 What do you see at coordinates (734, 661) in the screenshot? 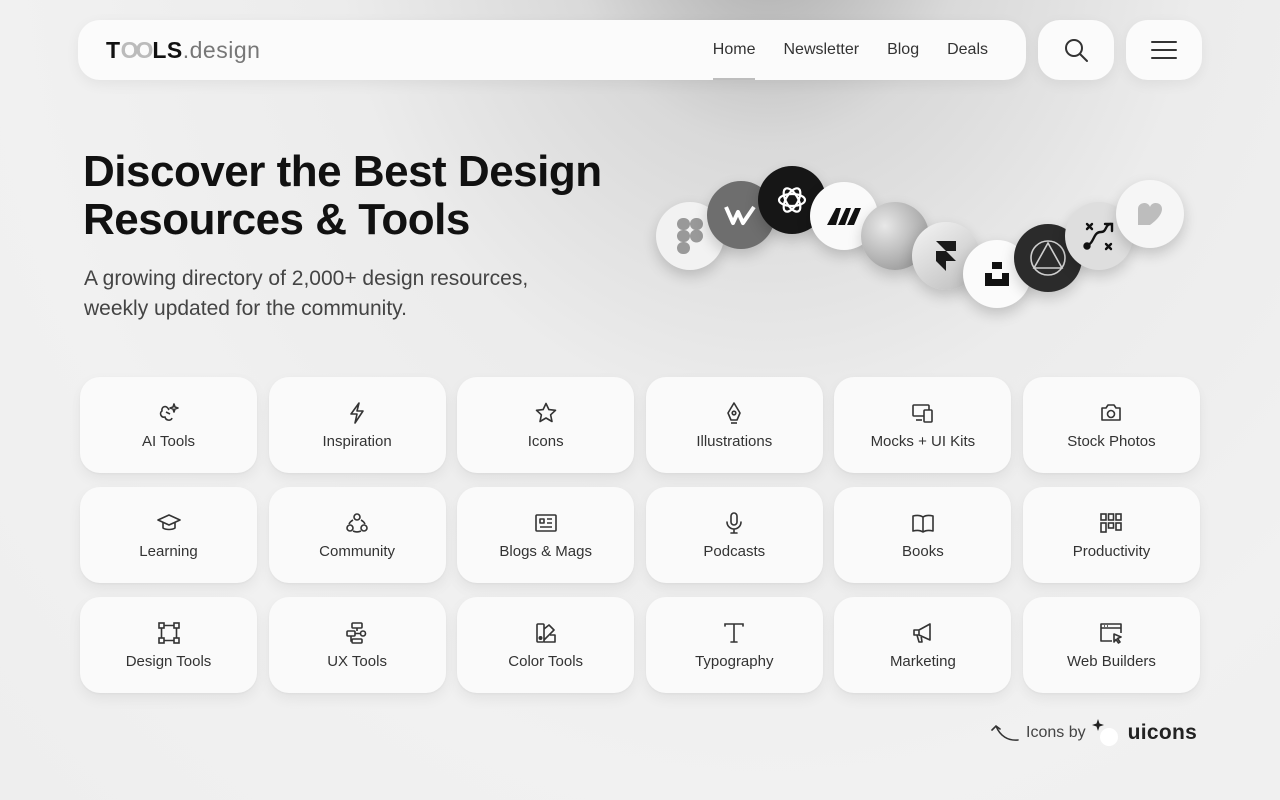
I see `category-label: Typography` at bounding box center [734, 661].